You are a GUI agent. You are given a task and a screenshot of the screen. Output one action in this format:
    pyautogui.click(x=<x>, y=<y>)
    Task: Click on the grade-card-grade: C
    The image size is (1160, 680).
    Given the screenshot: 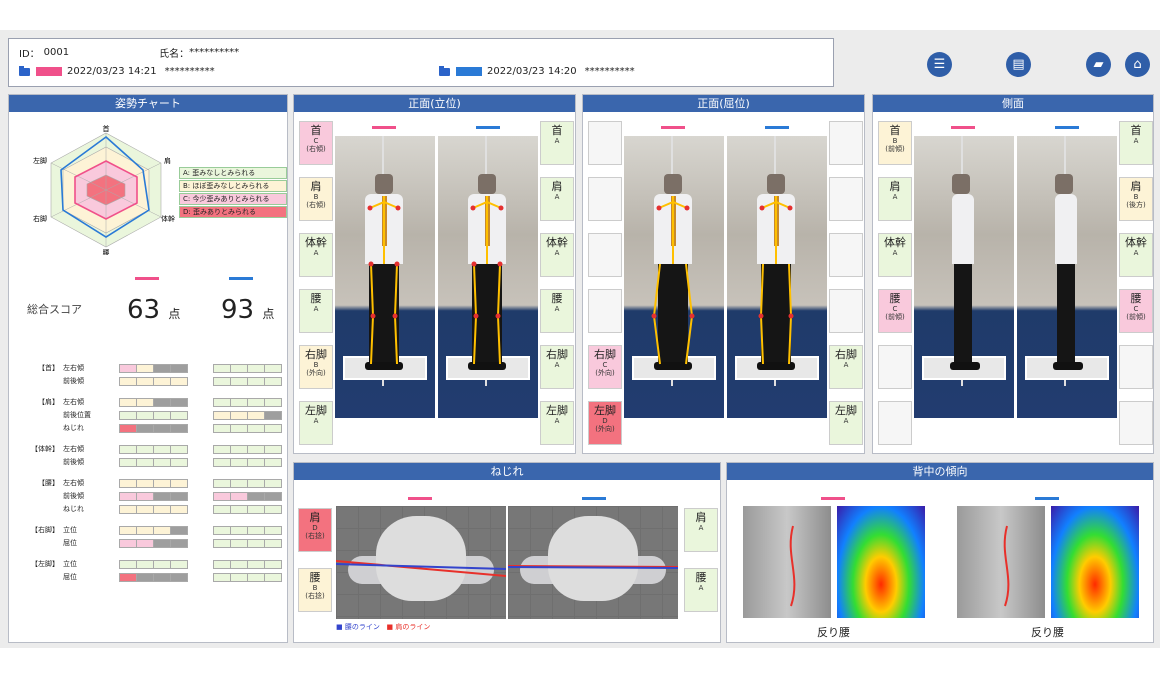 What is the action you would take?
    pyautogui.click(x=605, y=365)
    